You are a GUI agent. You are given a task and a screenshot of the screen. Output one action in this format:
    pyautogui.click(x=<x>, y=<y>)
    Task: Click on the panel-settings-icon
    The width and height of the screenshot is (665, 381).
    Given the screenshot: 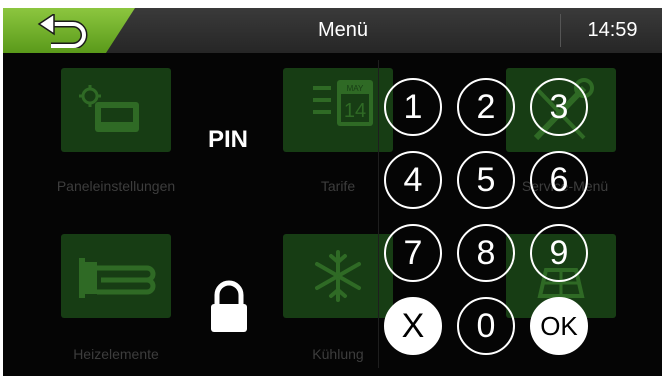 What is the action you would take?
    pyautogui.click(x=109, y=108)
    